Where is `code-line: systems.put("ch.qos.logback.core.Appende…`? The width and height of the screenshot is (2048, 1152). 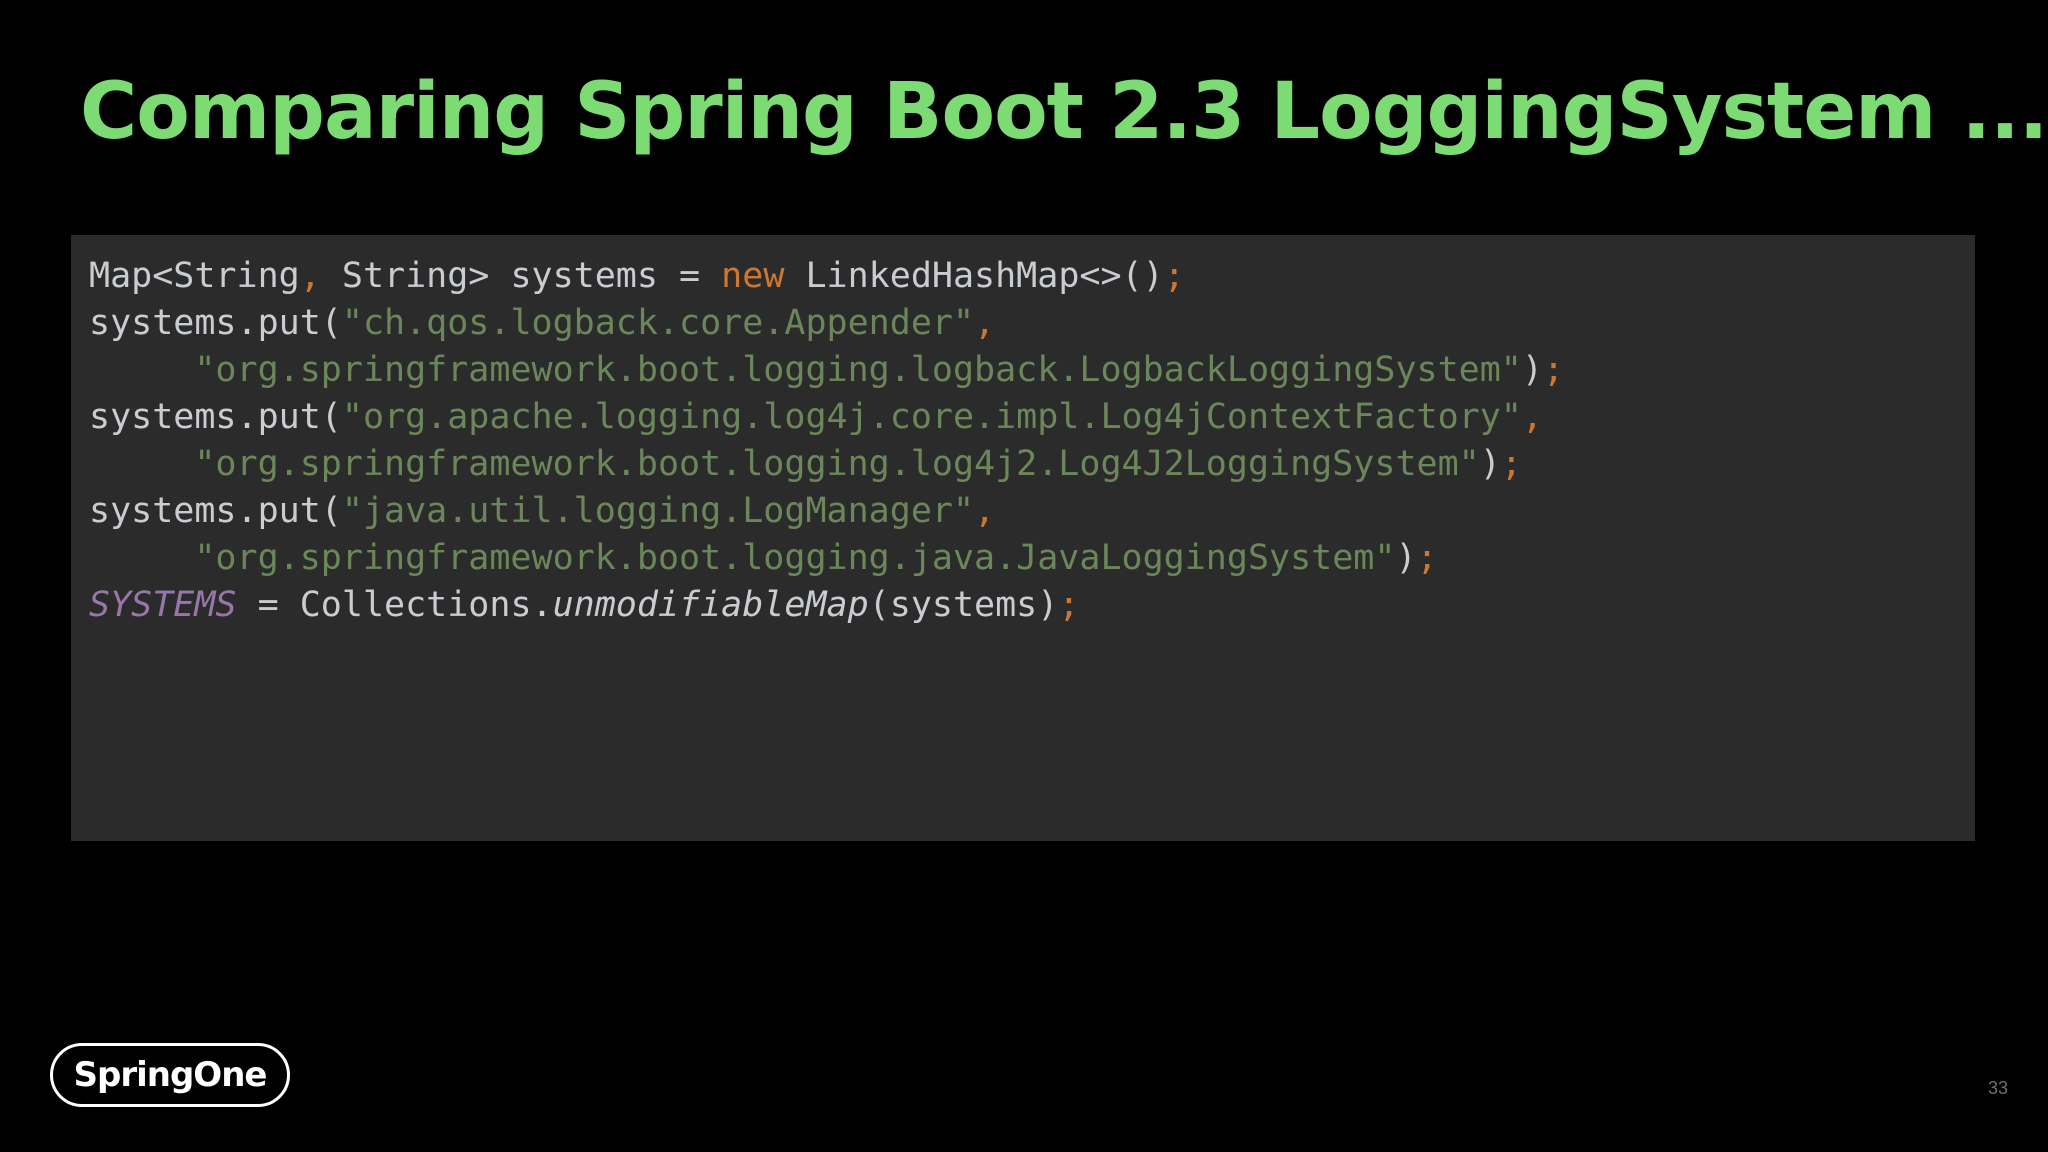
code-line: systems.put("ch.qos.logback.core.Appende… is located at coordinates (826, 323).